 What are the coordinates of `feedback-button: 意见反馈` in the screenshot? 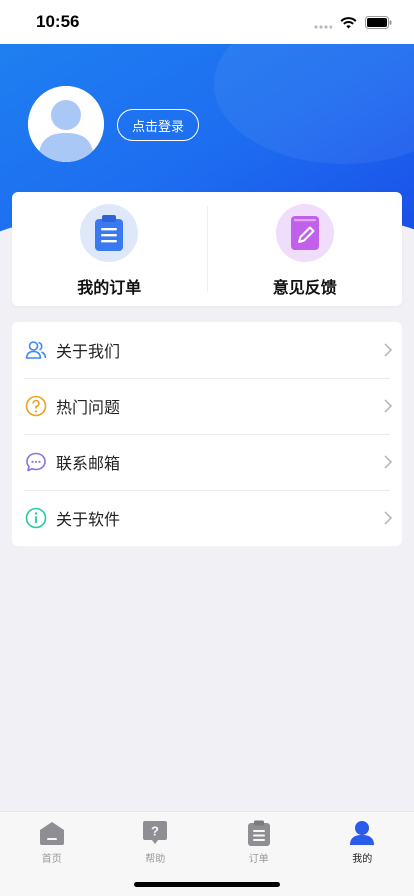 It's located at (305, 249).